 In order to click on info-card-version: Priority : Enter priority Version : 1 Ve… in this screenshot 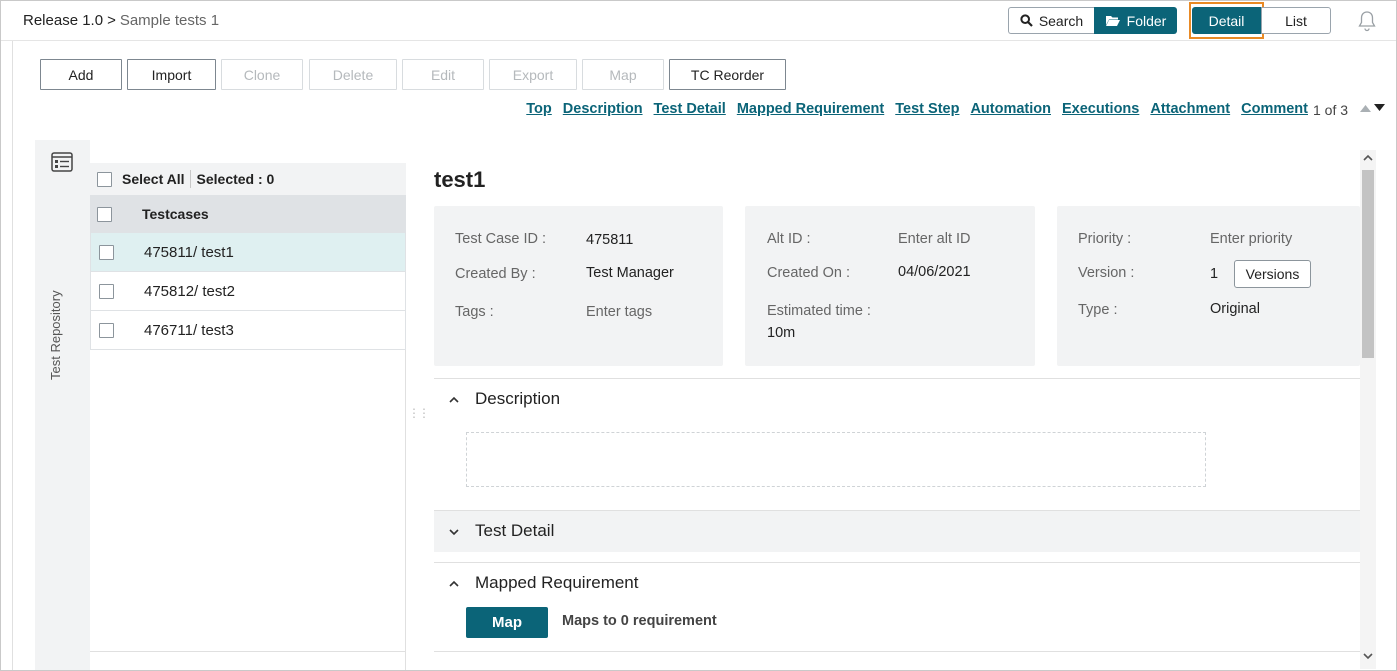, I will do `click(1208, 286)`.